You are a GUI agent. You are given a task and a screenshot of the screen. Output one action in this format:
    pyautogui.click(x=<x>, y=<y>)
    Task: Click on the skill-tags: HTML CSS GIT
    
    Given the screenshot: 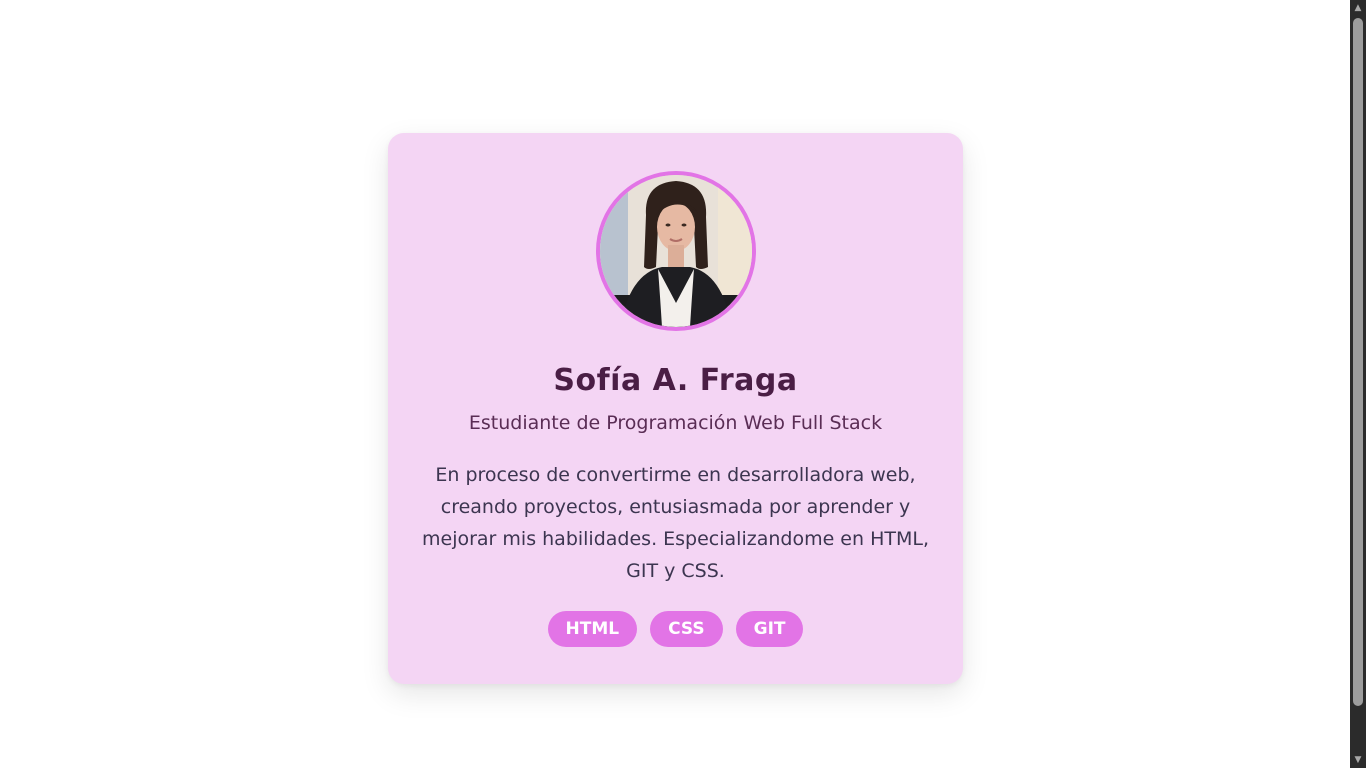 What is the action you would take?
    pyautogui.click(x=675, y=629)
    